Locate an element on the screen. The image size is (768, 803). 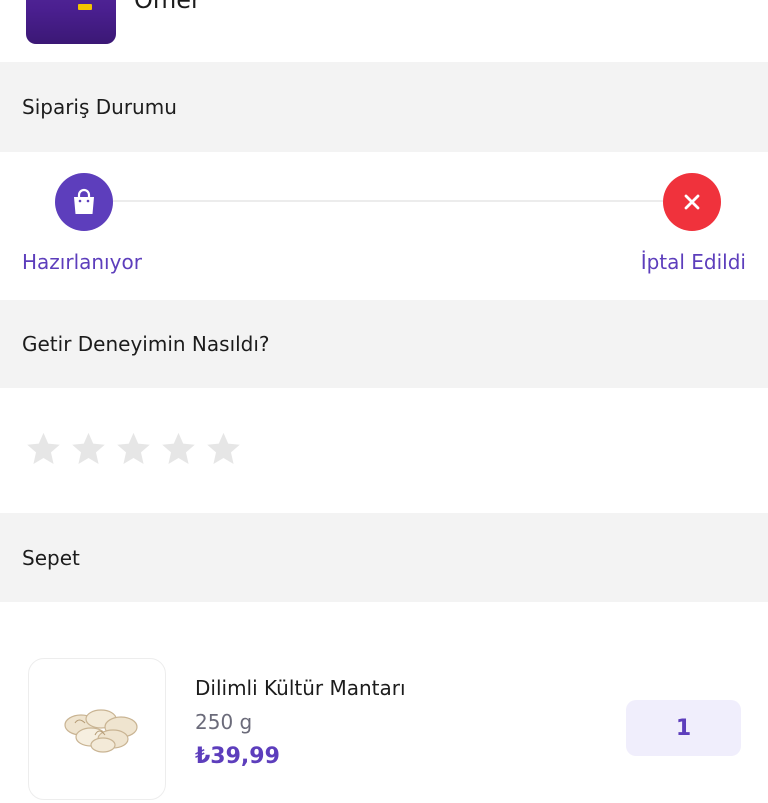
courier-avatar is located at coordinates (71, 22).